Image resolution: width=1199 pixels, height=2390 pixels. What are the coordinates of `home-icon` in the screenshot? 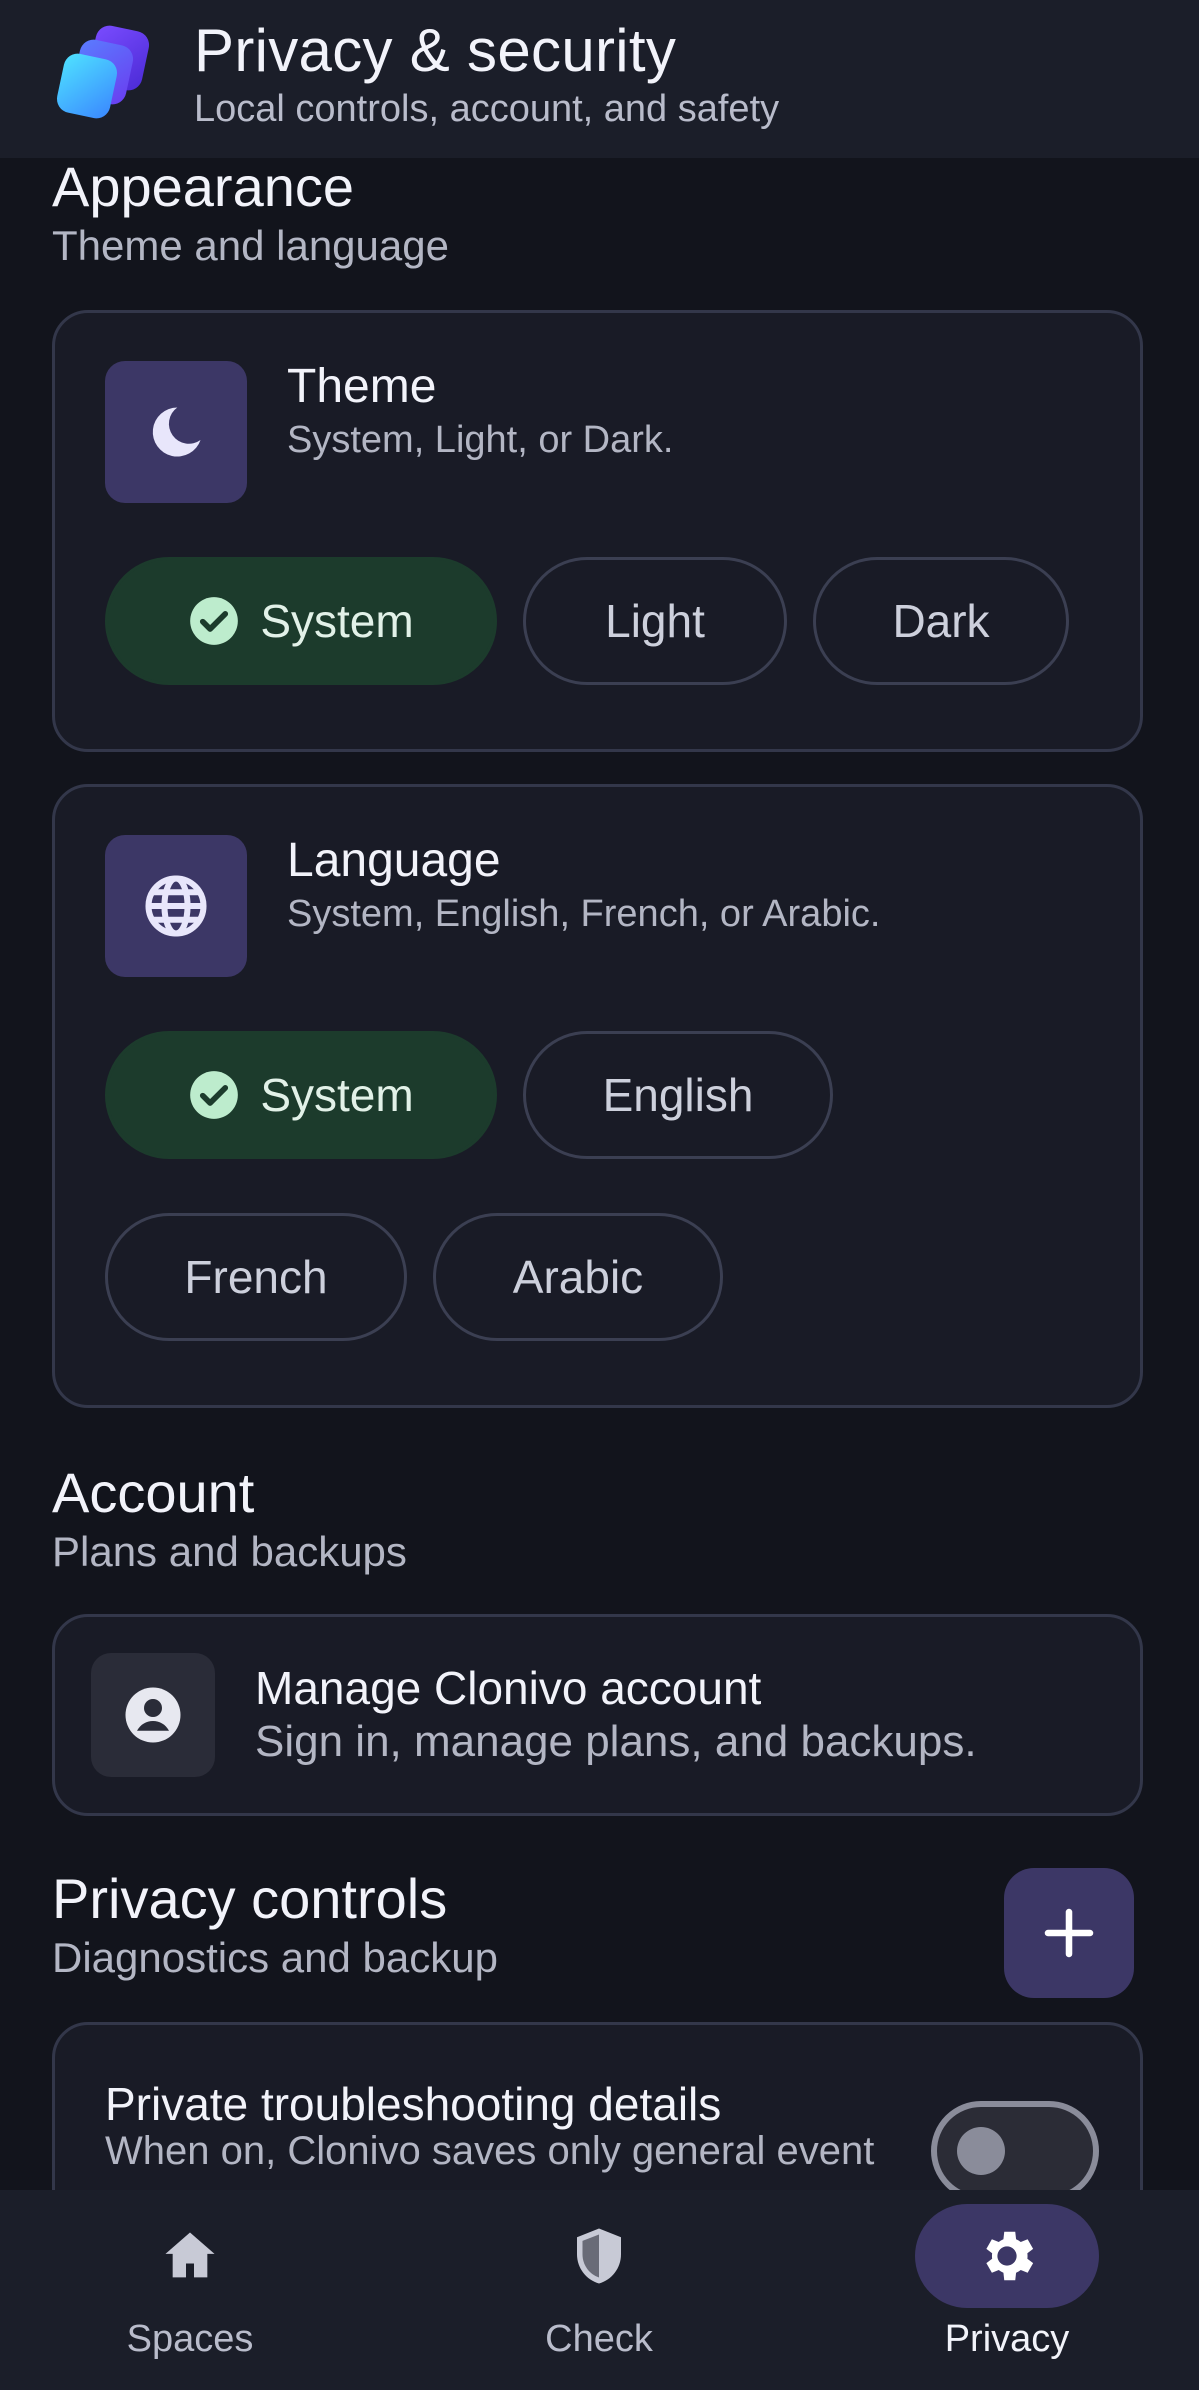 It's located at (190, 2255).